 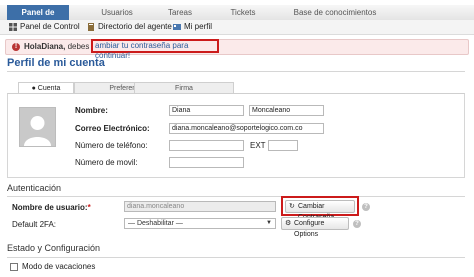 What do you see at coordinates (258, 145) in the screenshot?
I see `ext-label: EXT` at bounding box center [258, 145].